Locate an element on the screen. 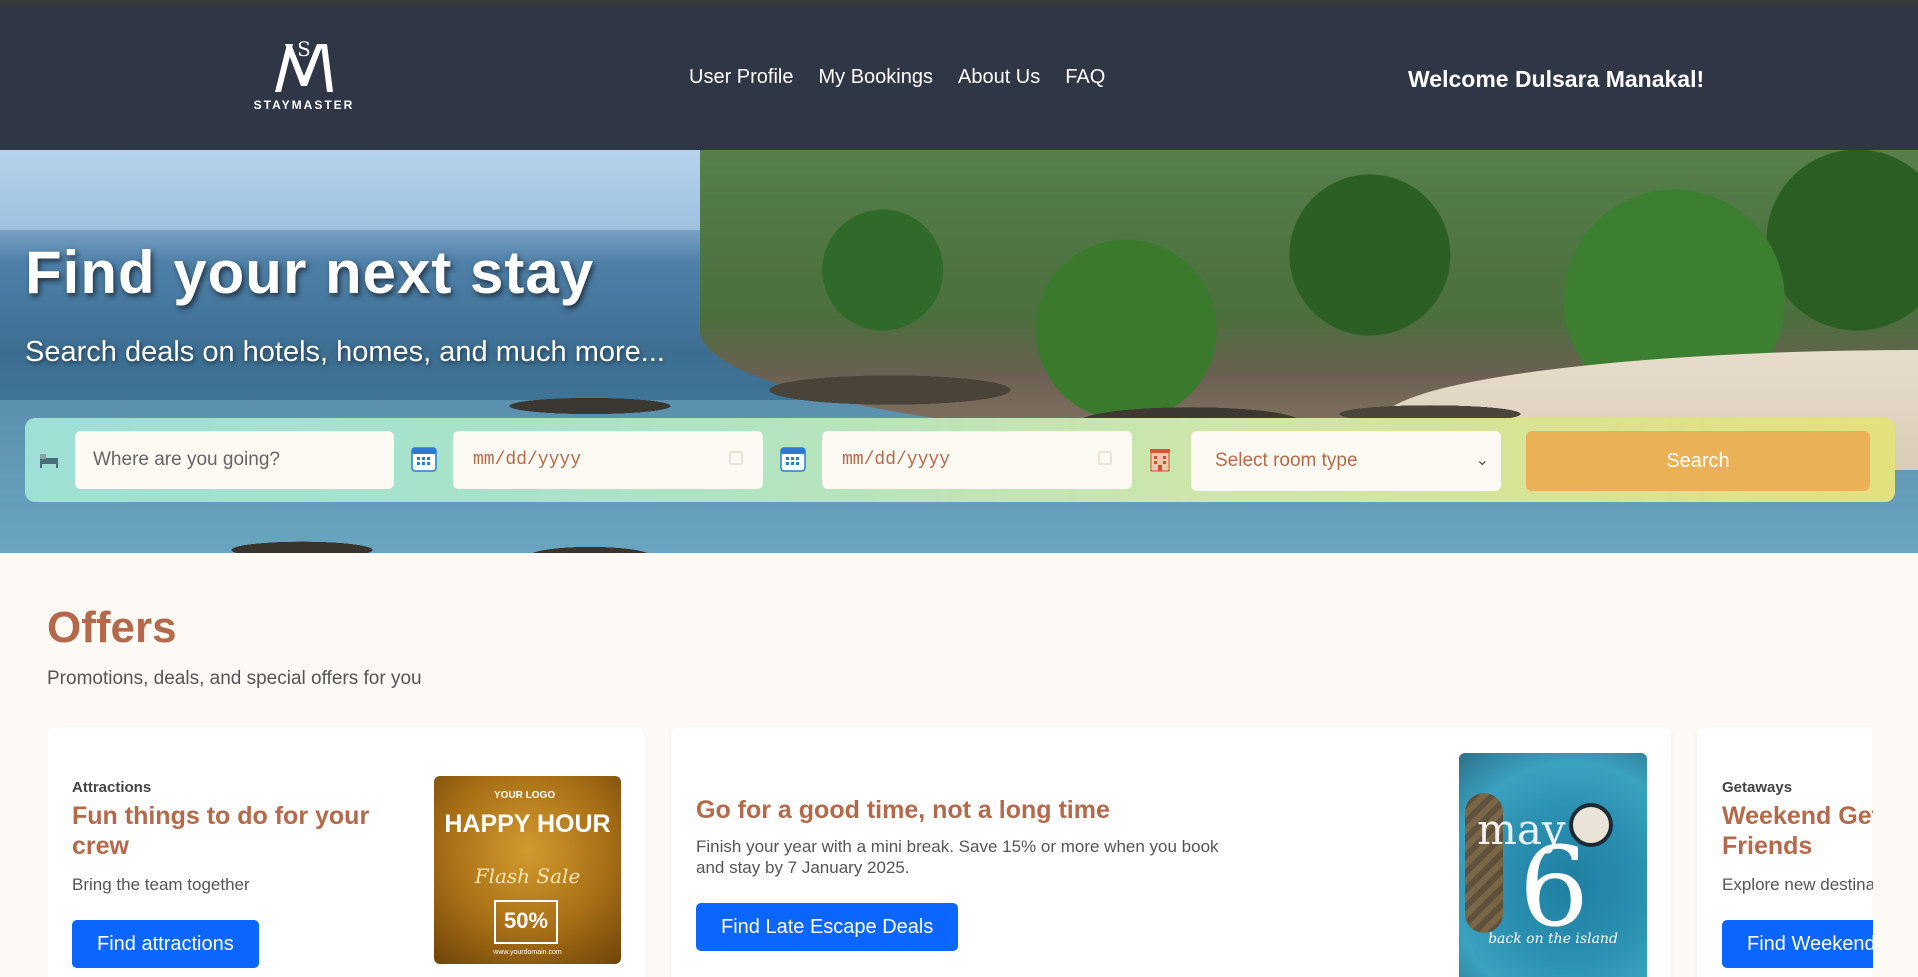 Image resolution: width=1918 pixels, height=977 pixels. search-button: Search is located at coordinates (1698, 461).